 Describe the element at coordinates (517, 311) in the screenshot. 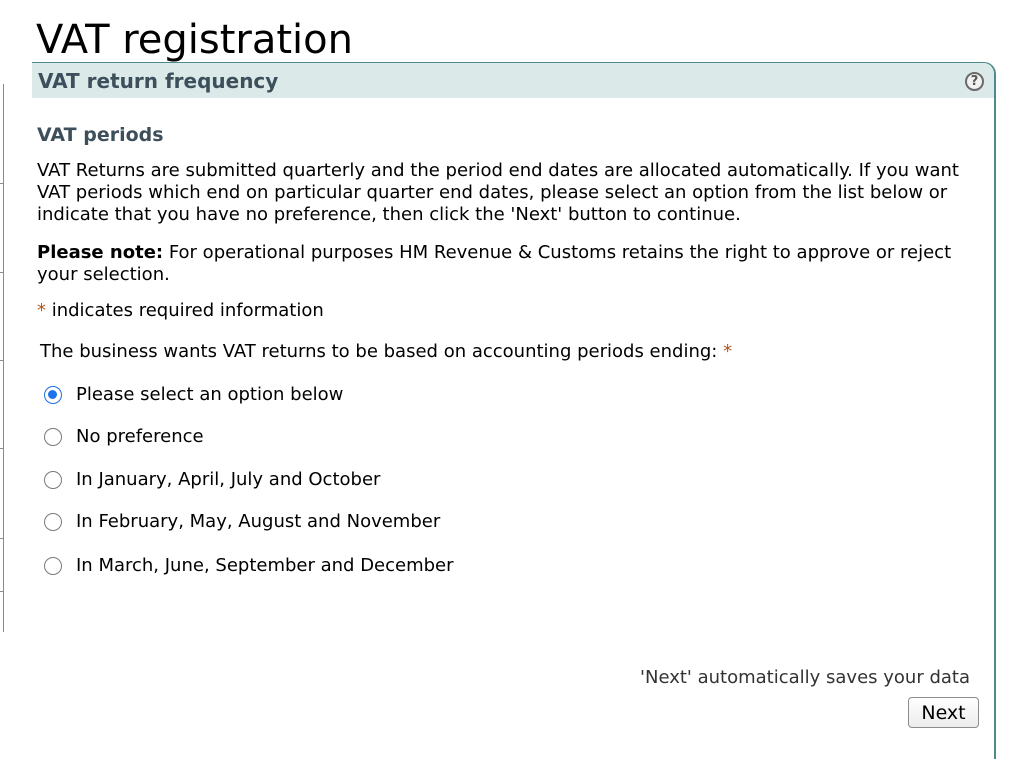

I see `required-info-legend: * indicates required information` at that location.